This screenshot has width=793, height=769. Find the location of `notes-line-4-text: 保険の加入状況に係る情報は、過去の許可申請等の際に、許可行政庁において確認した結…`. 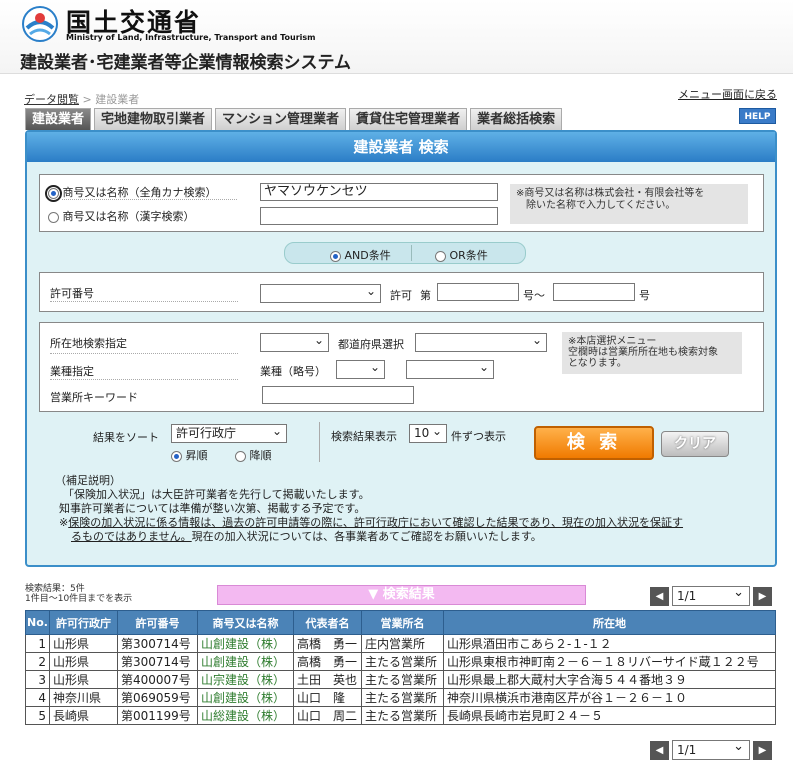

notes-line-4-text: 保険の加入状況に係る情報は、過去の許可申請等の際に、許可行政庁において確認した結… is located at coordinates (376, 522).